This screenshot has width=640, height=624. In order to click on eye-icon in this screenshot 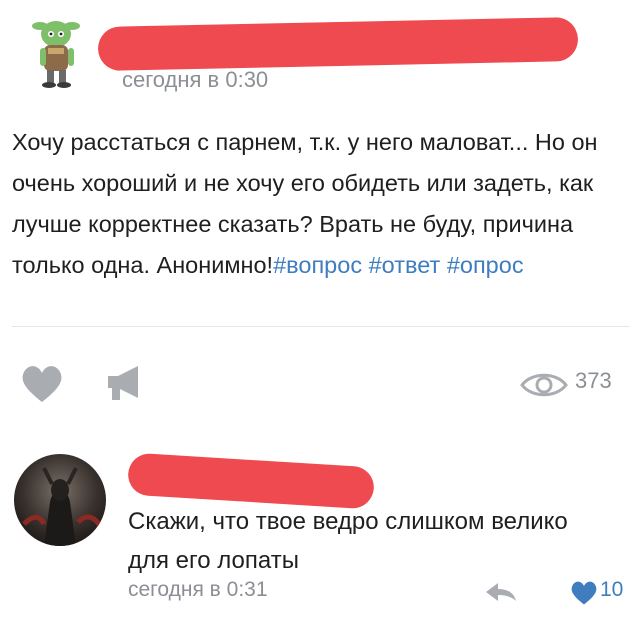, I will do `click(544, 385)`.